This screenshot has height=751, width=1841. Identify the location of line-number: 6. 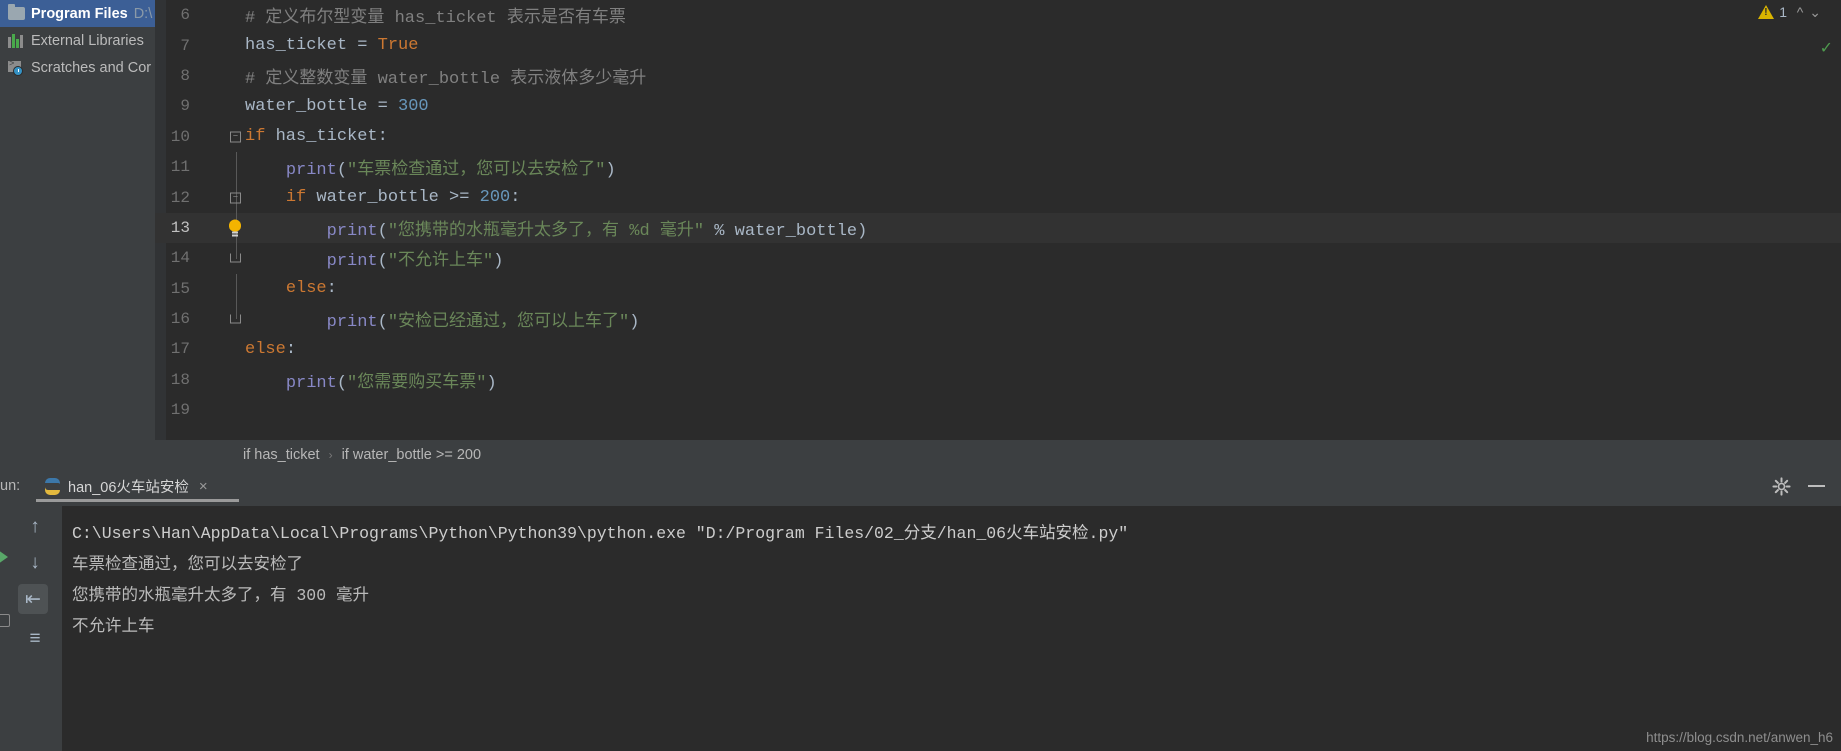
(185, 15).